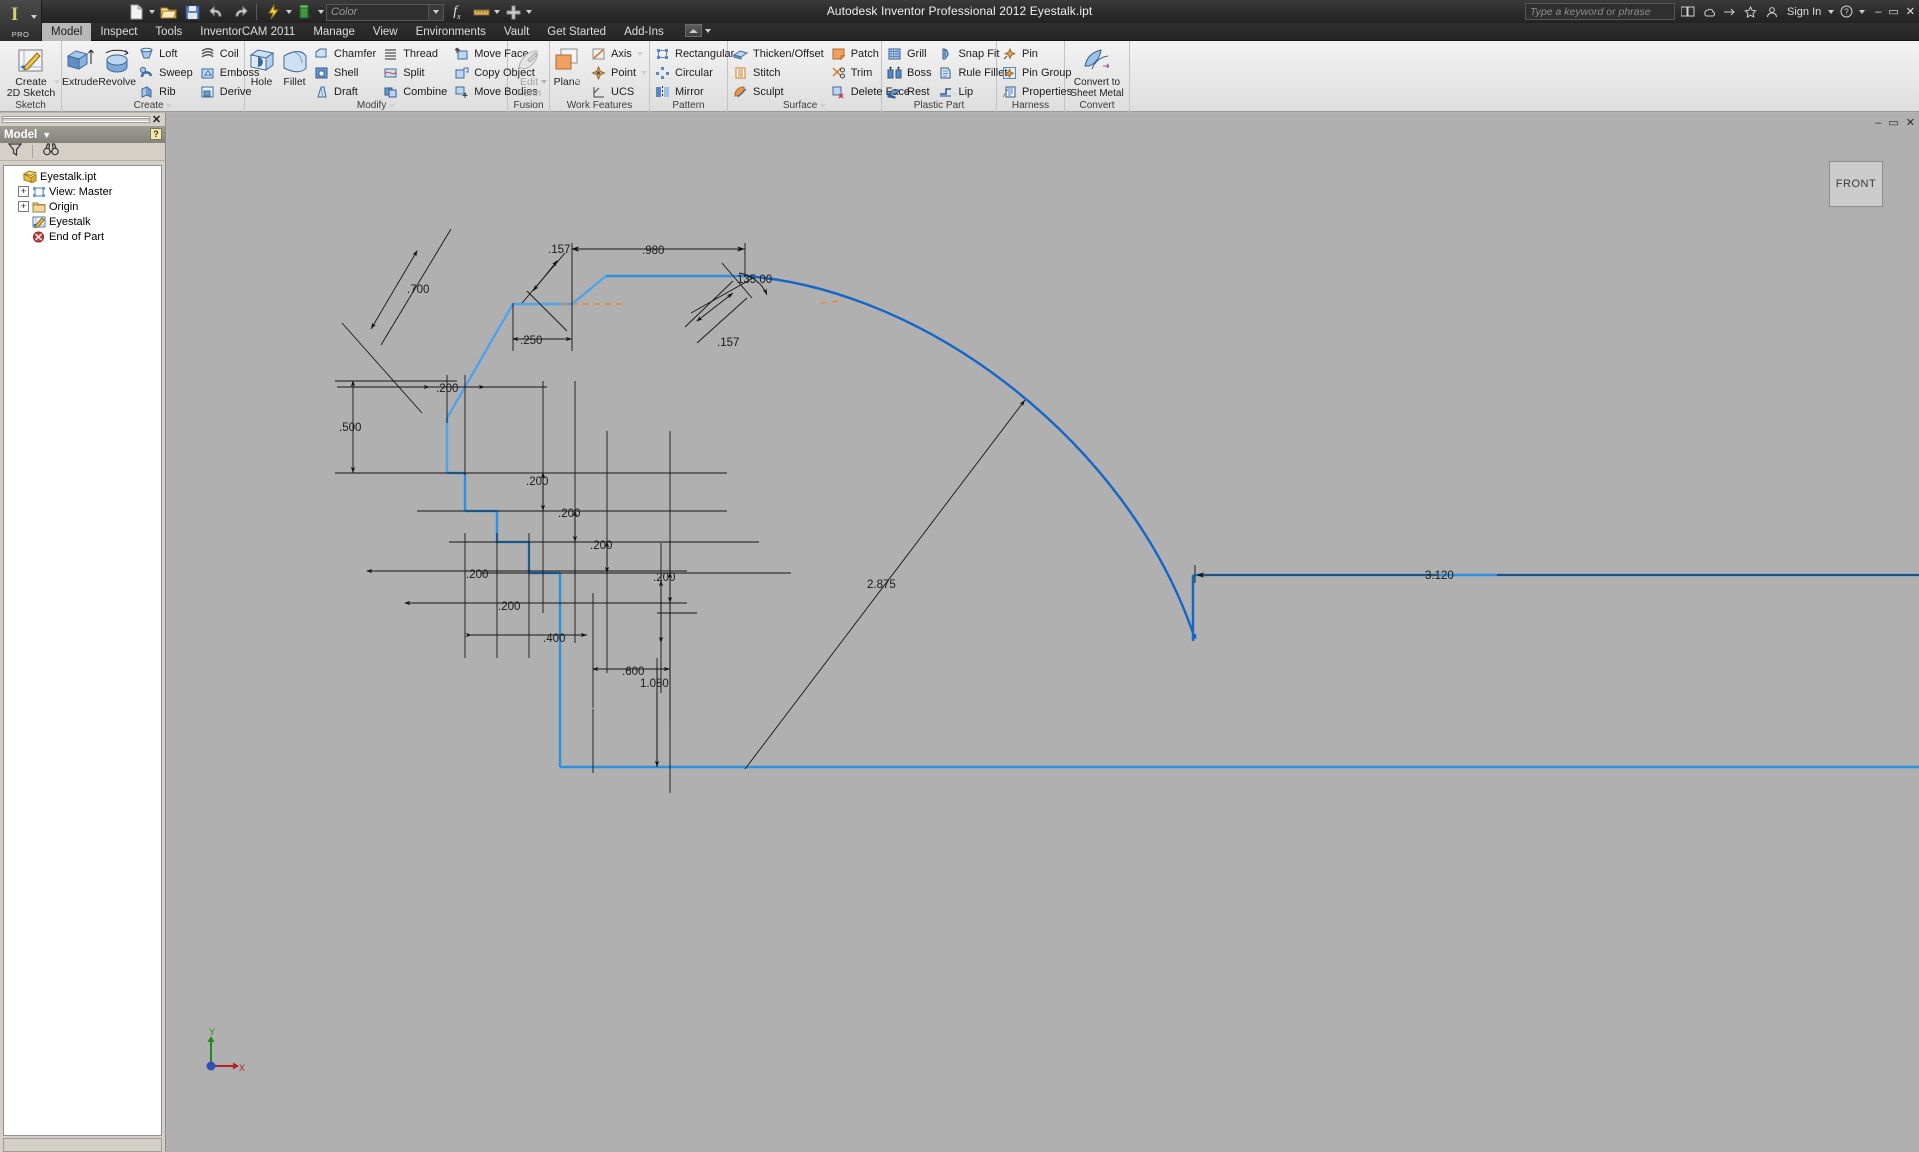  Describe the element at coordinates (779, 72) in the screenshot. I see `stitch-button: Stitch` at that location.